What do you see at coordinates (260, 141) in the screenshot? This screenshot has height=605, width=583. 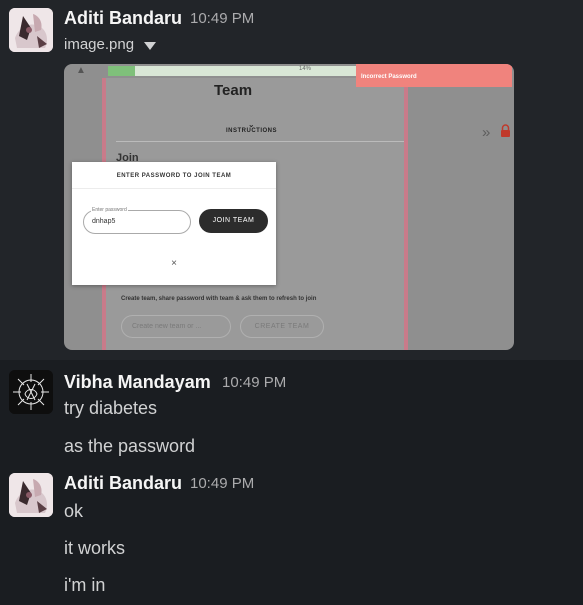 I see `divider` at bounding box center [260, 141].